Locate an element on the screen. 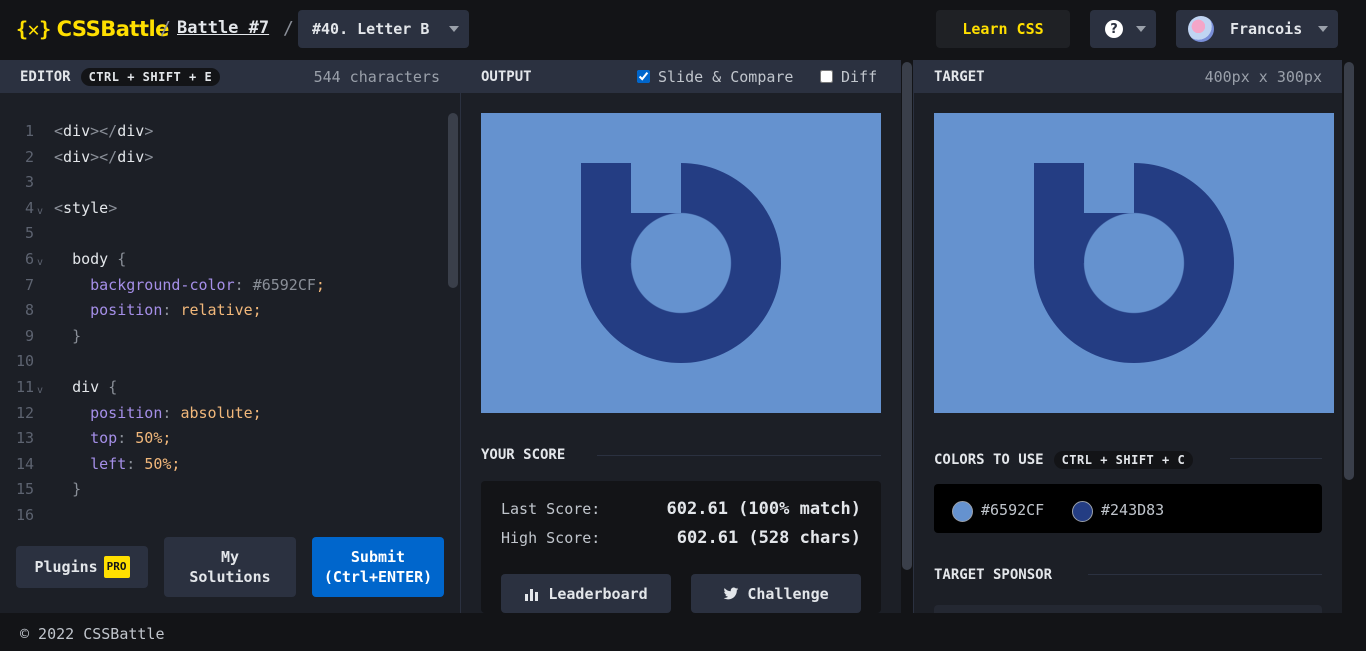 The width and height of the screenshot is (1366, 651). slide-compare-toggle: Slide & Compare is located at coordinates (715, 77).